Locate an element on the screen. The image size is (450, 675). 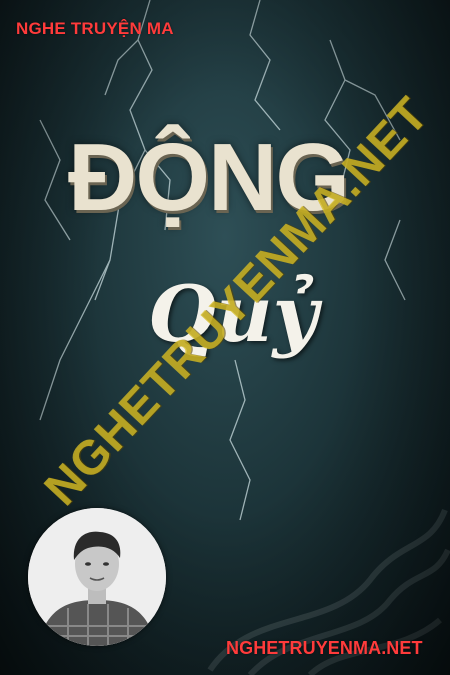
person-photo-icon is located at coordinates (97, 577).